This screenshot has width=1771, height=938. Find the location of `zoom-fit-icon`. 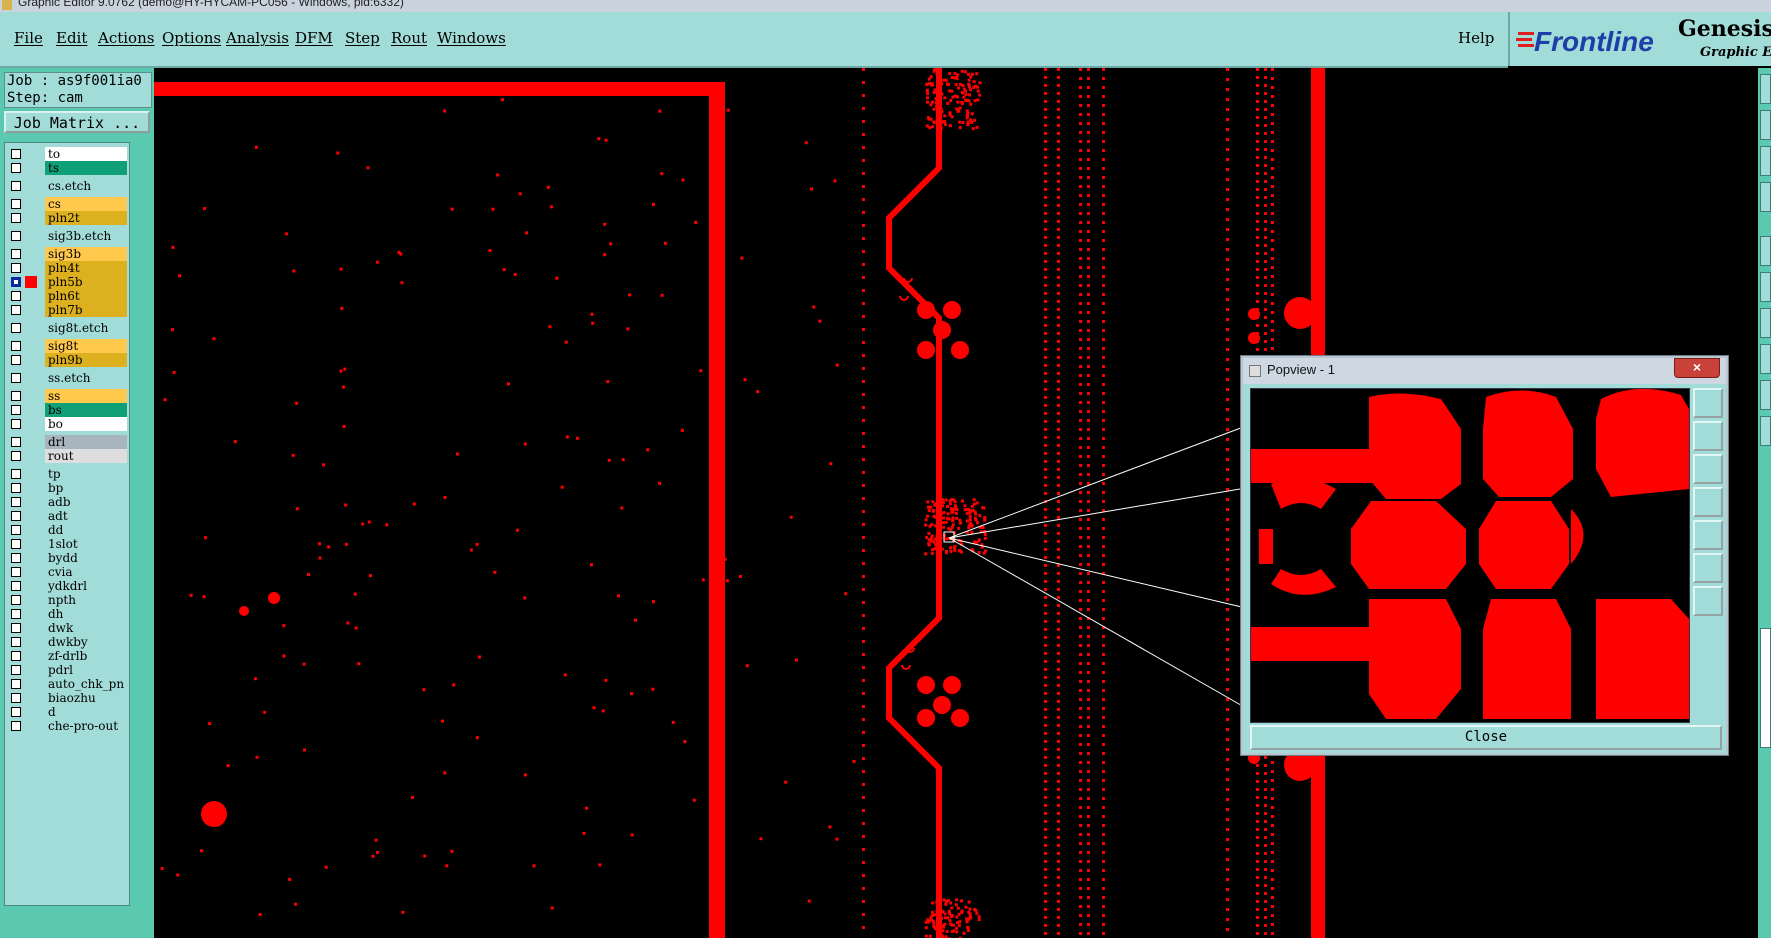

zoom-fit-icon is located at coordinates (1708, 403).